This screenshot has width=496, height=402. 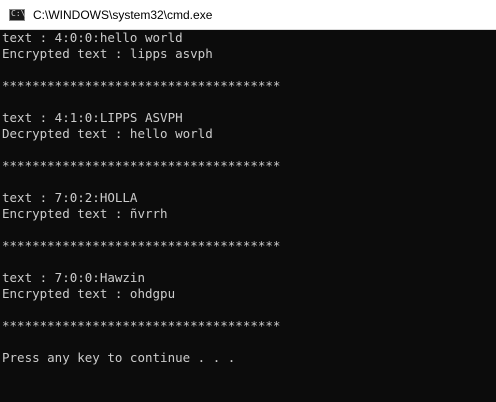 What do you see at coordinates (107, 133) in the screenshot?
I see `console-line: Decrypted text : hello world` at bounding box center [107, 133].